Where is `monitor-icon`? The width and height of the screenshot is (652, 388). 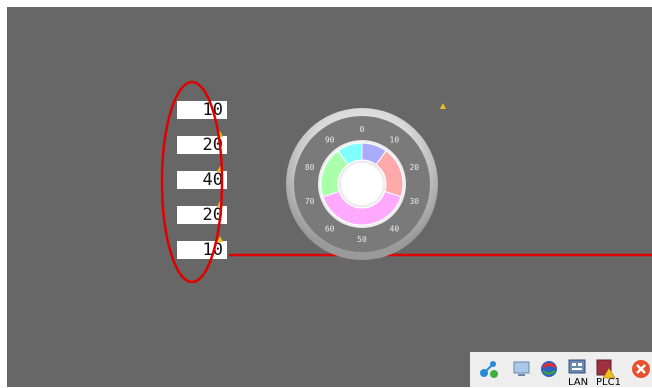
monitor-icon is located at coordinates (521, 369).